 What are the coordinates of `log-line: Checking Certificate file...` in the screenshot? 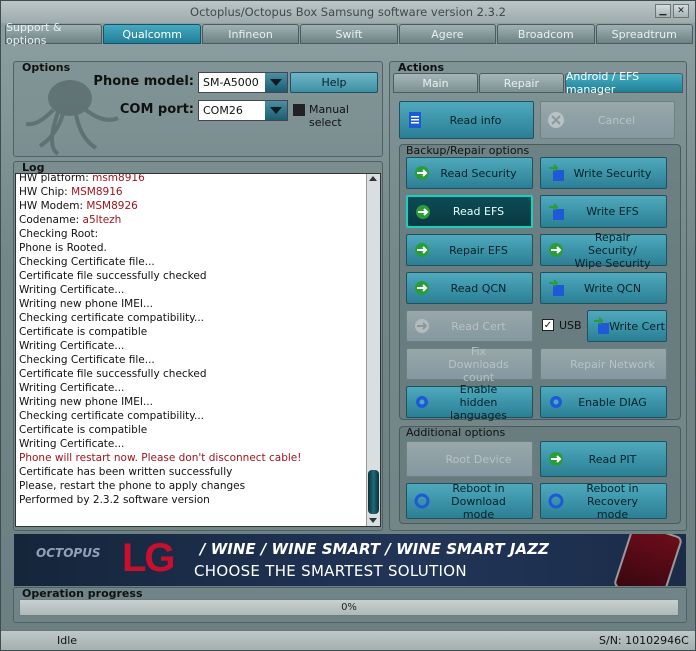 It's located at (198, 360).